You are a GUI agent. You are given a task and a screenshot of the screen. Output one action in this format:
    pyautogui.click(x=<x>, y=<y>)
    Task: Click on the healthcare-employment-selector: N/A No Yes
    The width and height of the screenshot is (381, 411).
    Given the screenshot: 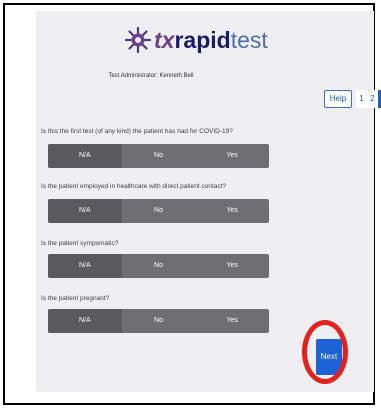 What is the action you would take?
    pyautogui.click(x=158, y=211)
    